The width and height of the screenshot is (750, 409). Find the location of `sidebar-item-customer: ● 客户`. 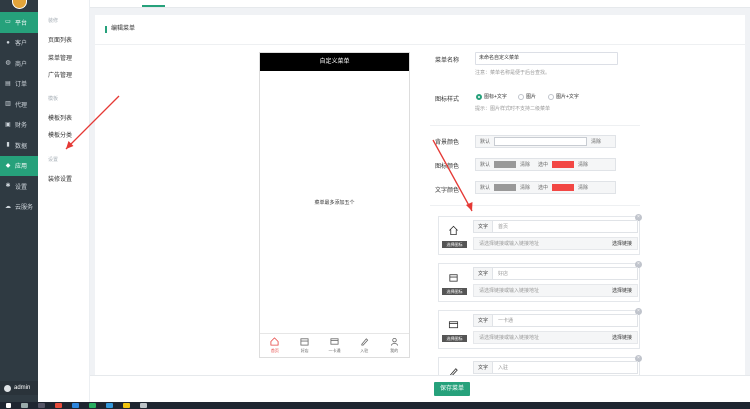

sidebar-item-customer: ● 客户 is located at coordinates (19, 43).